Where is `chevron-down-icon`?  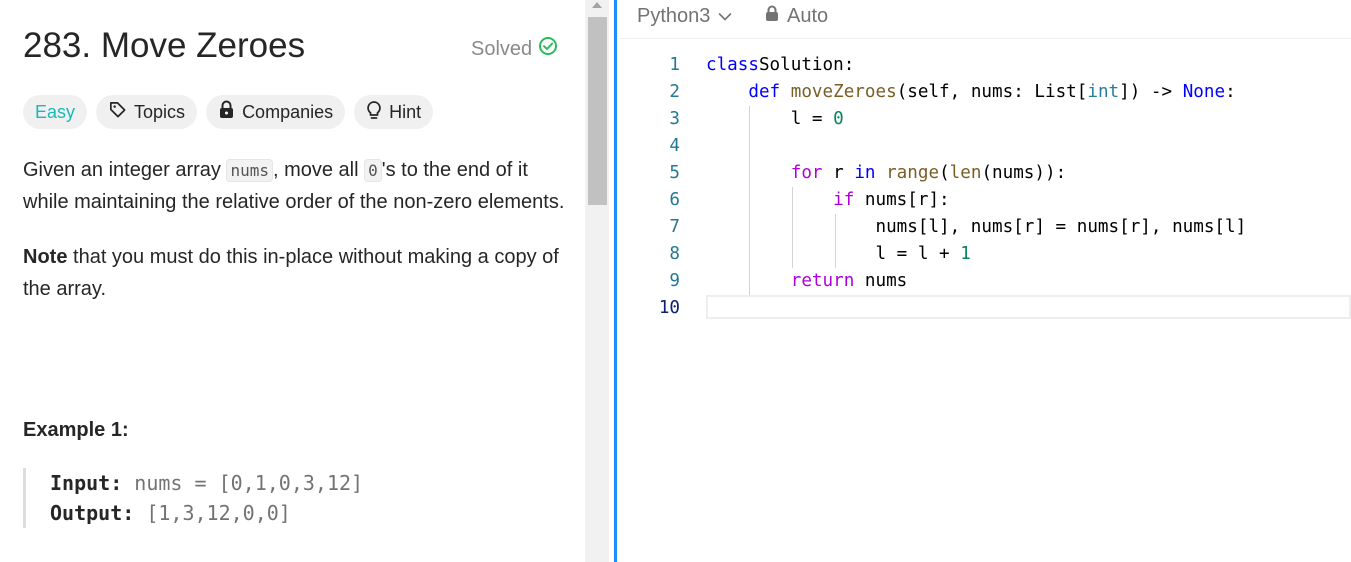
chevron-down-icon is located at coordinates (725, 16).